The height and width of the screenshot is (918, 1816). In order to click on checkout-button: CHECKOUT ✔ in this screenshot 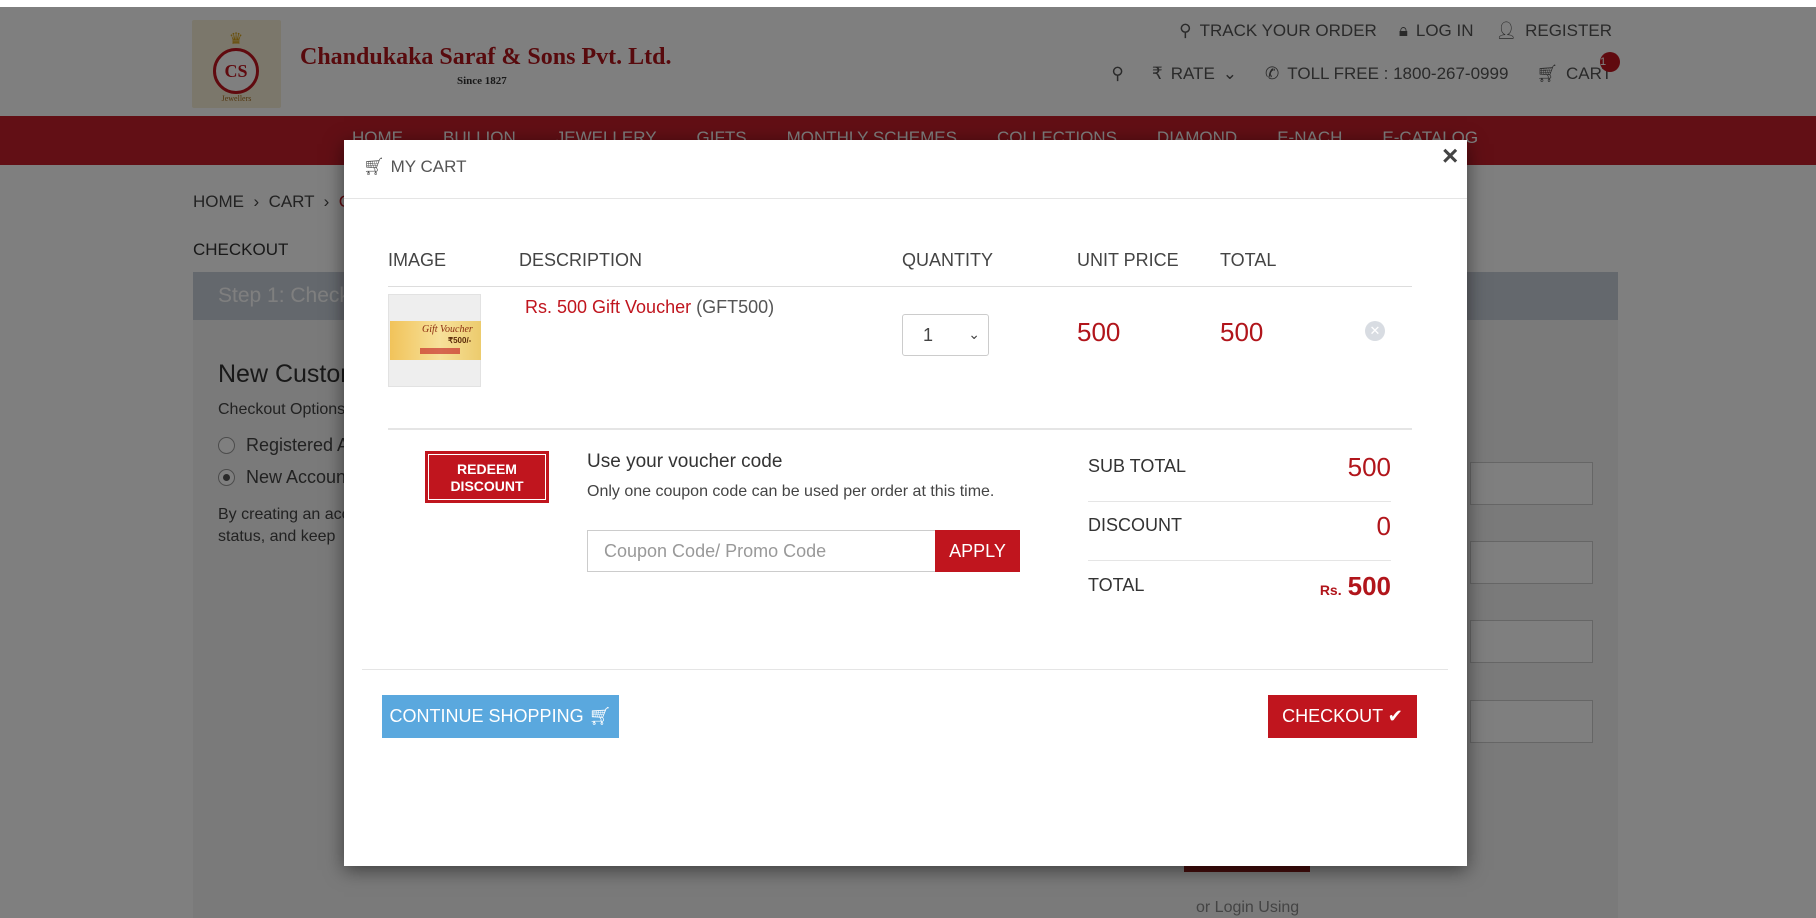, I will do `click(1342, 716)`.